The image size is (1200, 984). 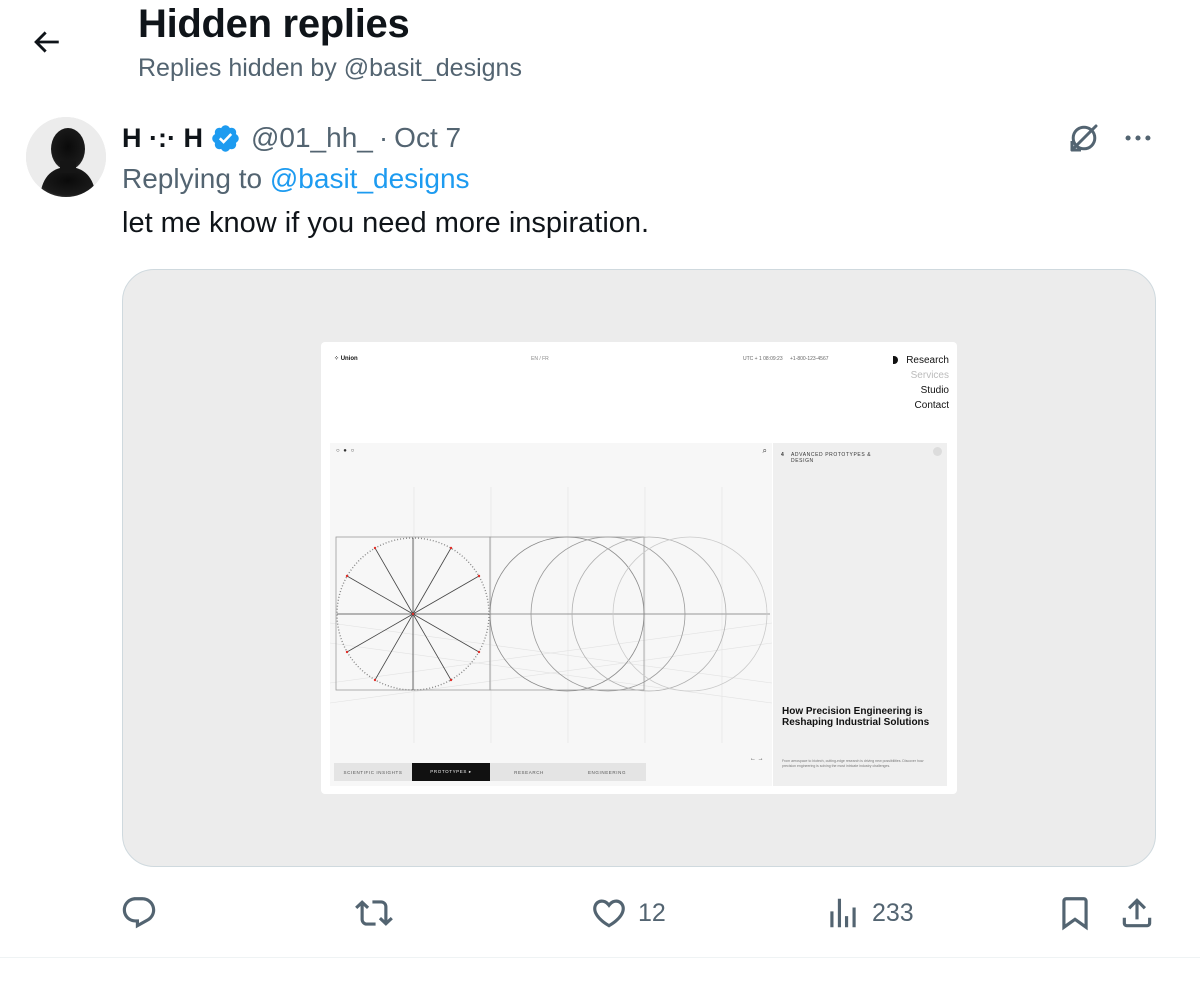 What do you see at coordinates (921, 383) in the screenshot?
I see `media-nav: Research Services Studio Contact` at bounding box center [921, 383].